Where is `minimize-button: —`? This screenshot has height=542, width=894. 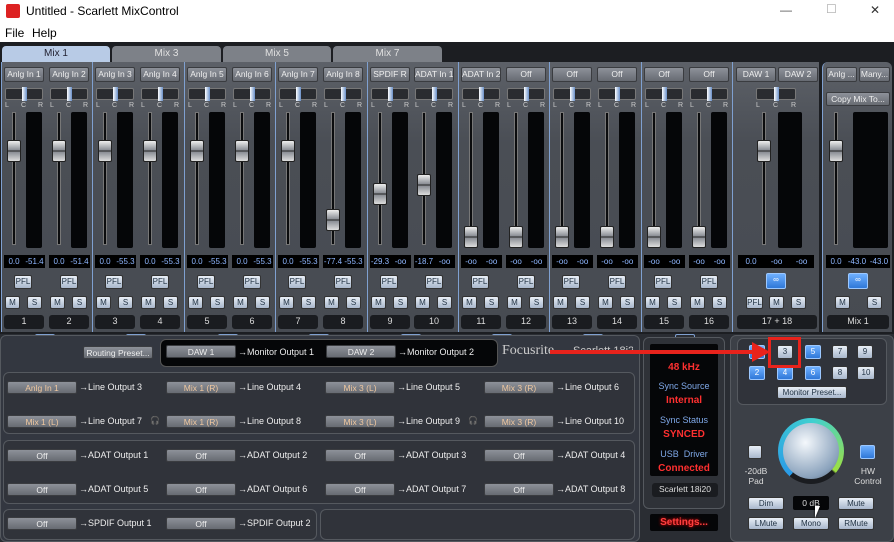 minimize-button: — is located at coordinates (786, 10).